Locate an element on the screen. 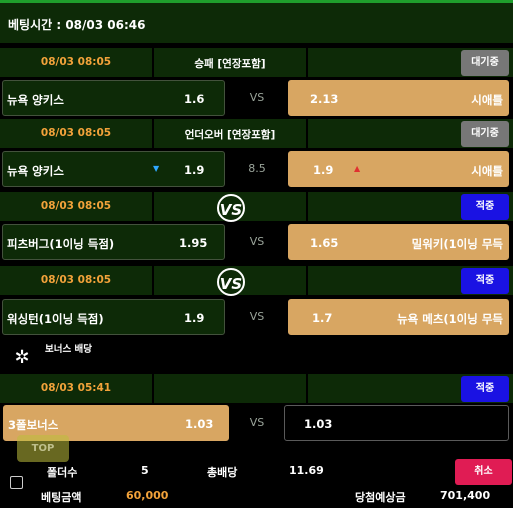 This screenshot has height=508, width=513. away-odds: 1.65 is located at coordinates (324, 243).